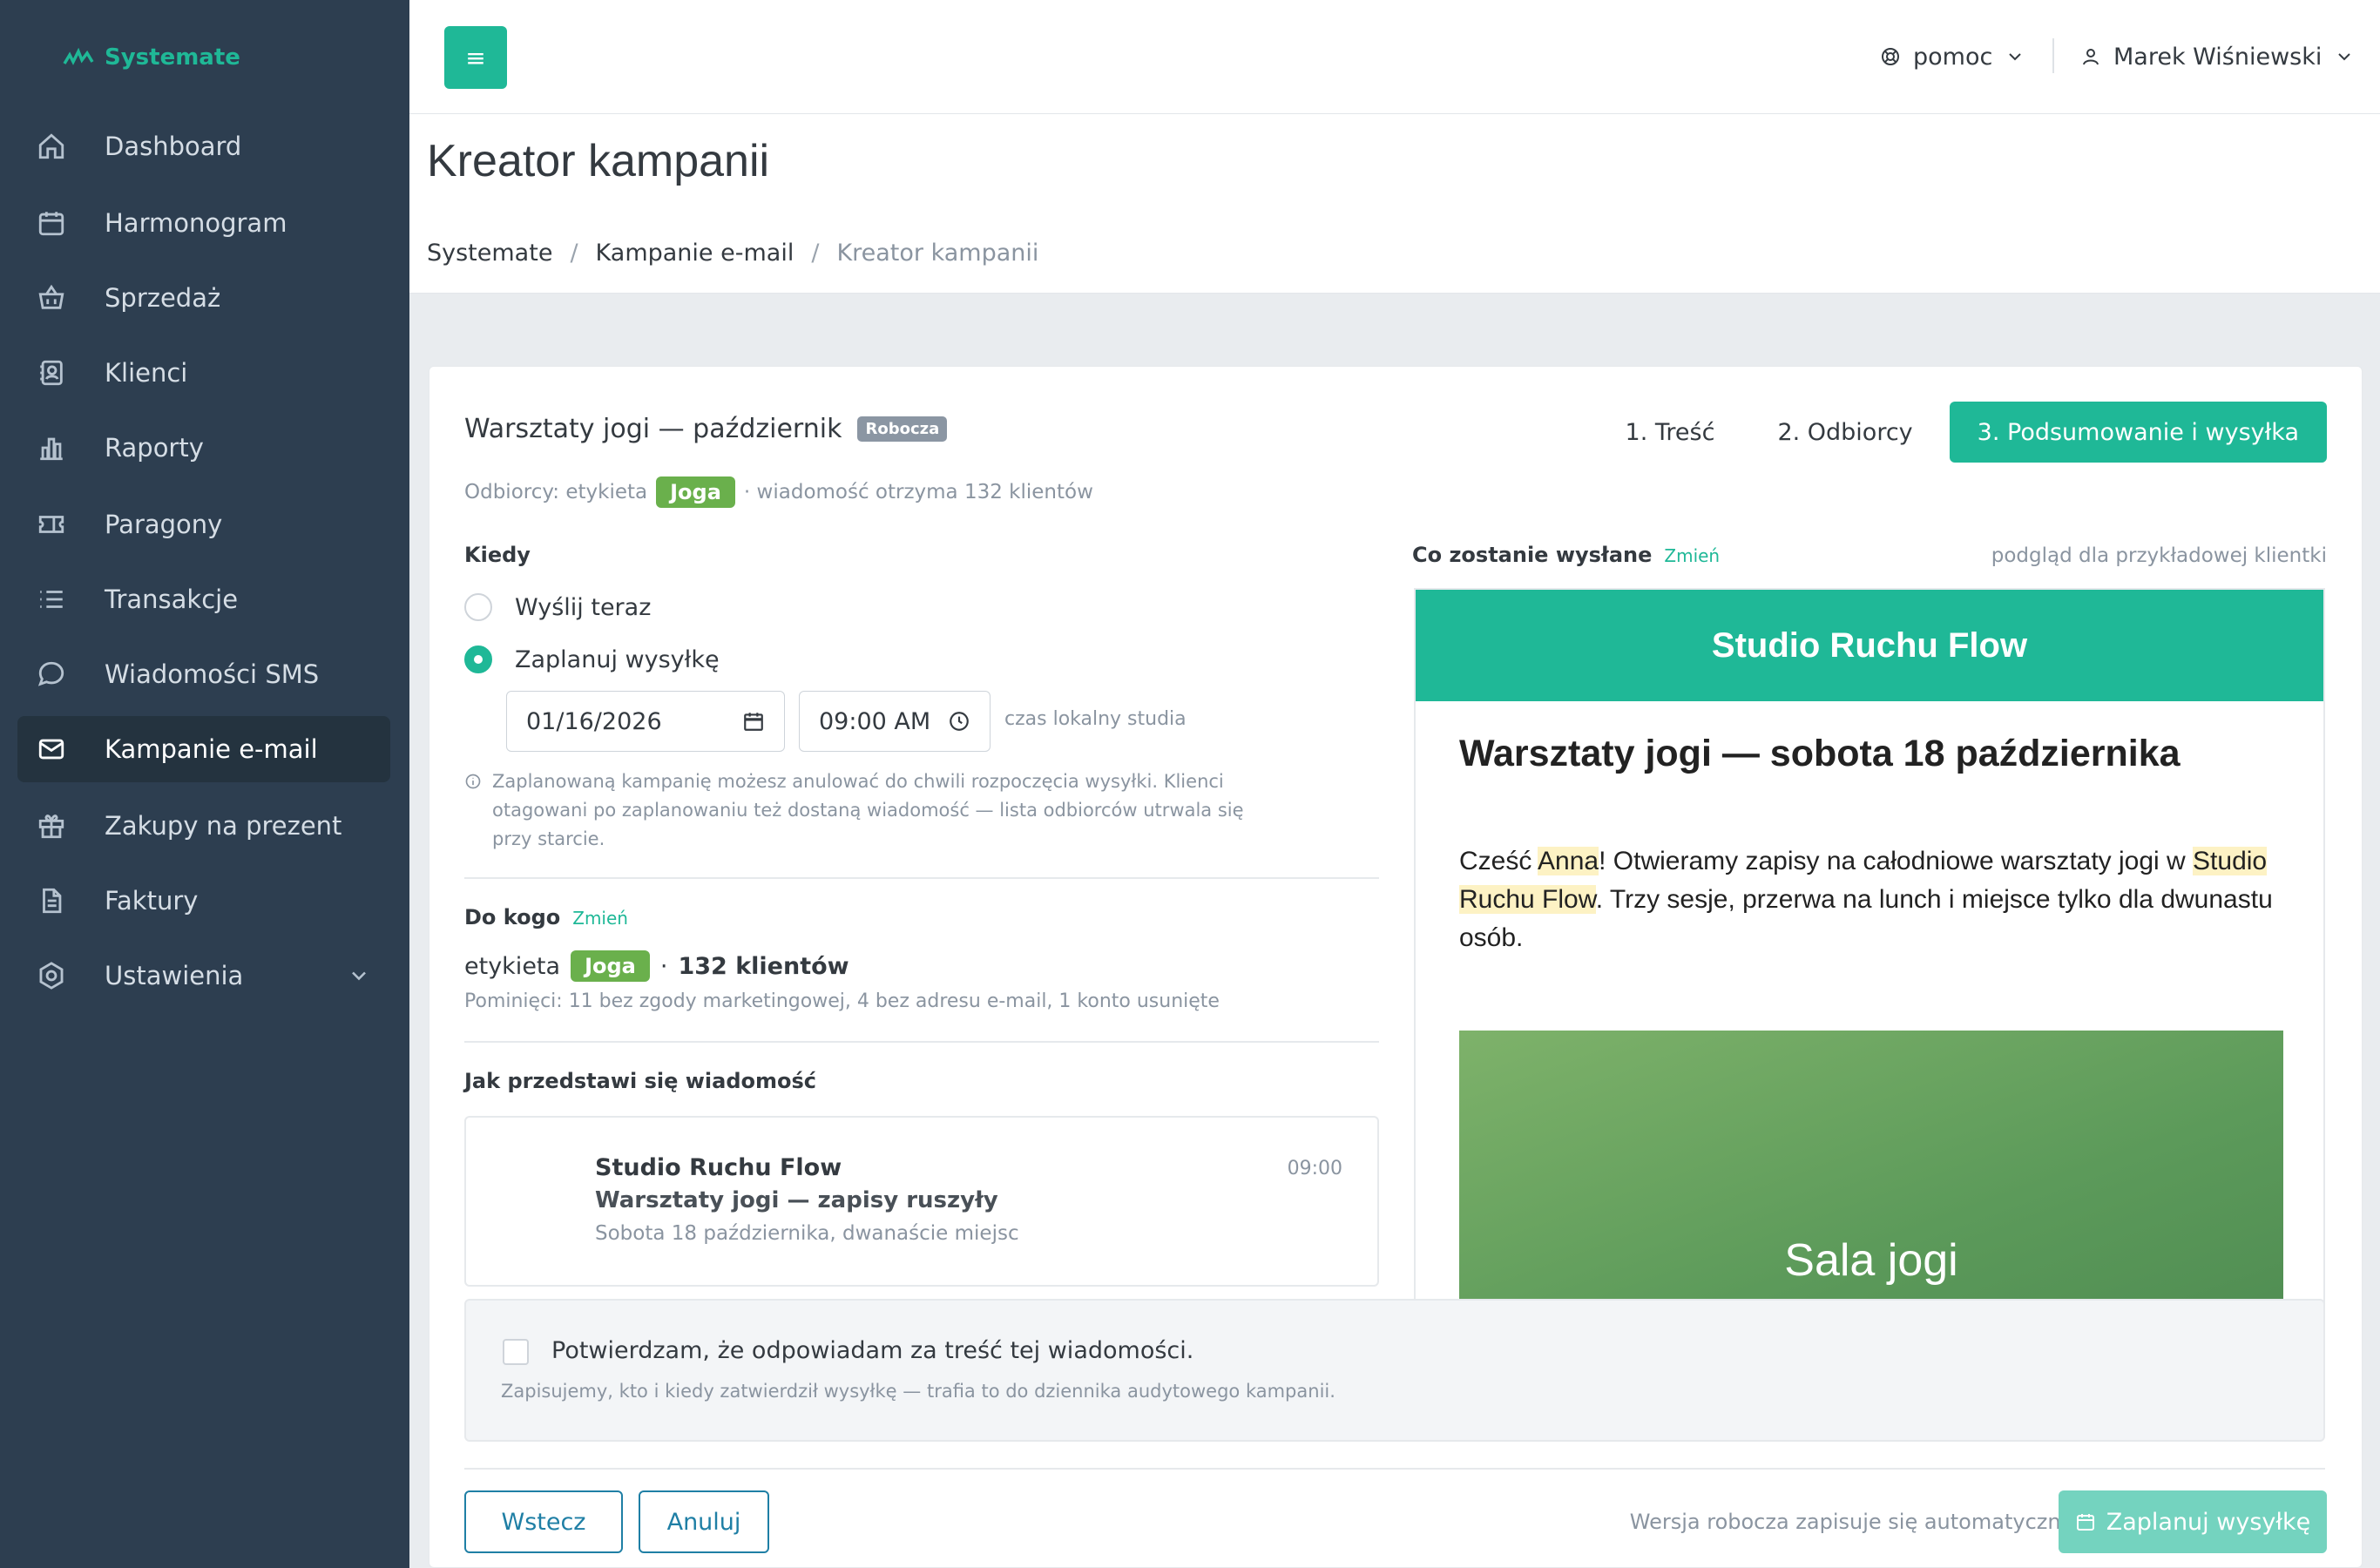 The width and height of the screenshot is (2380, 1568). What do you see at coordinates (1532, 555) in the screenshot?
I see `section-title: Co zostanie wysłane` at bounding box center [1532, 555].